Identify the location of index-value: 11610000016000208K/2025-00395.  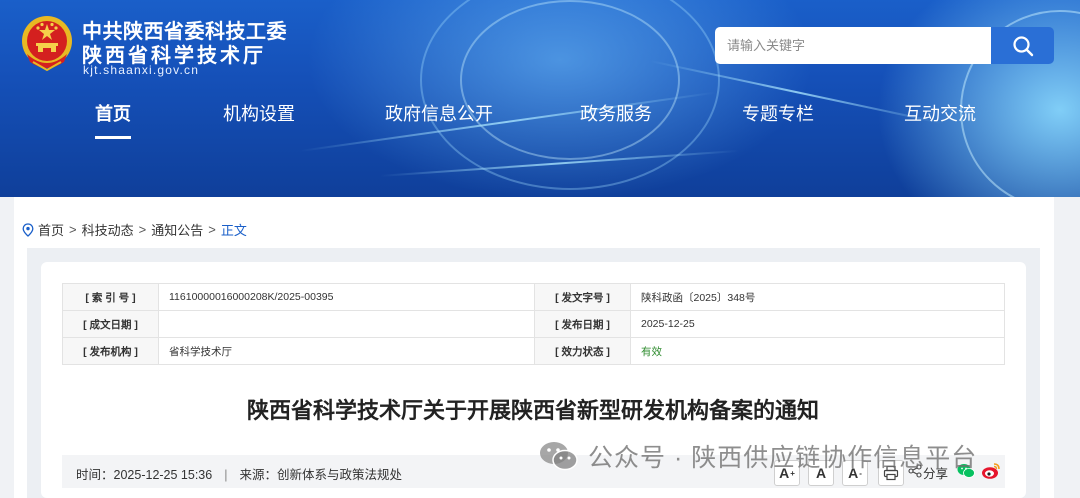
(346, 297).